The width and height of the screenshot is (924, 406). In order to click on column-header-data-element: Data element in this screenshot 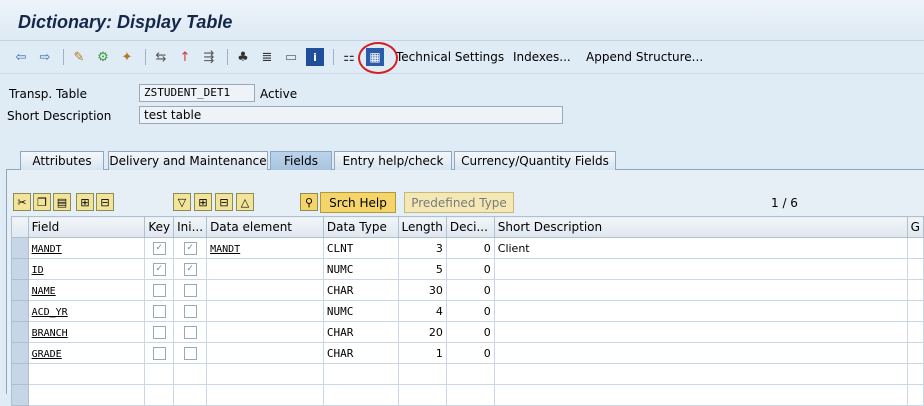, I will do `click(265, 227)`.